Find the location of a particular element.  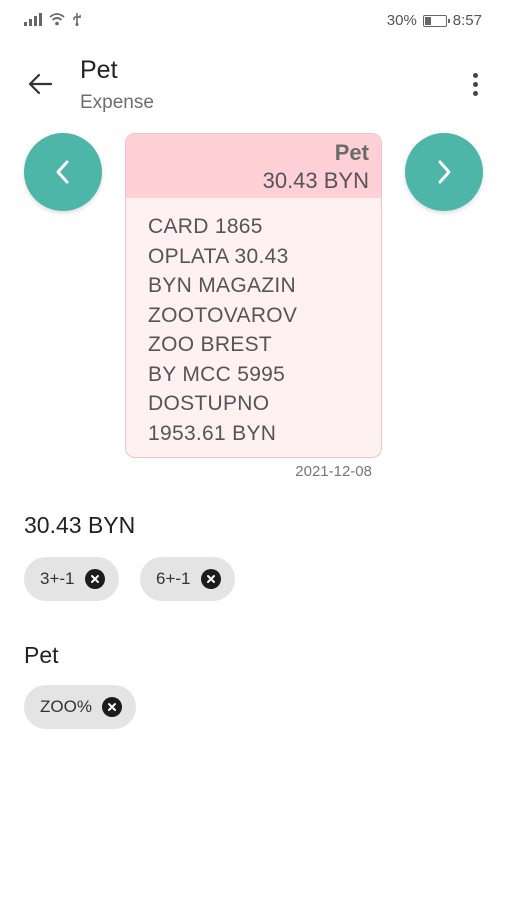

chip-label: 3+-1 is located at coordinates (57, 578).